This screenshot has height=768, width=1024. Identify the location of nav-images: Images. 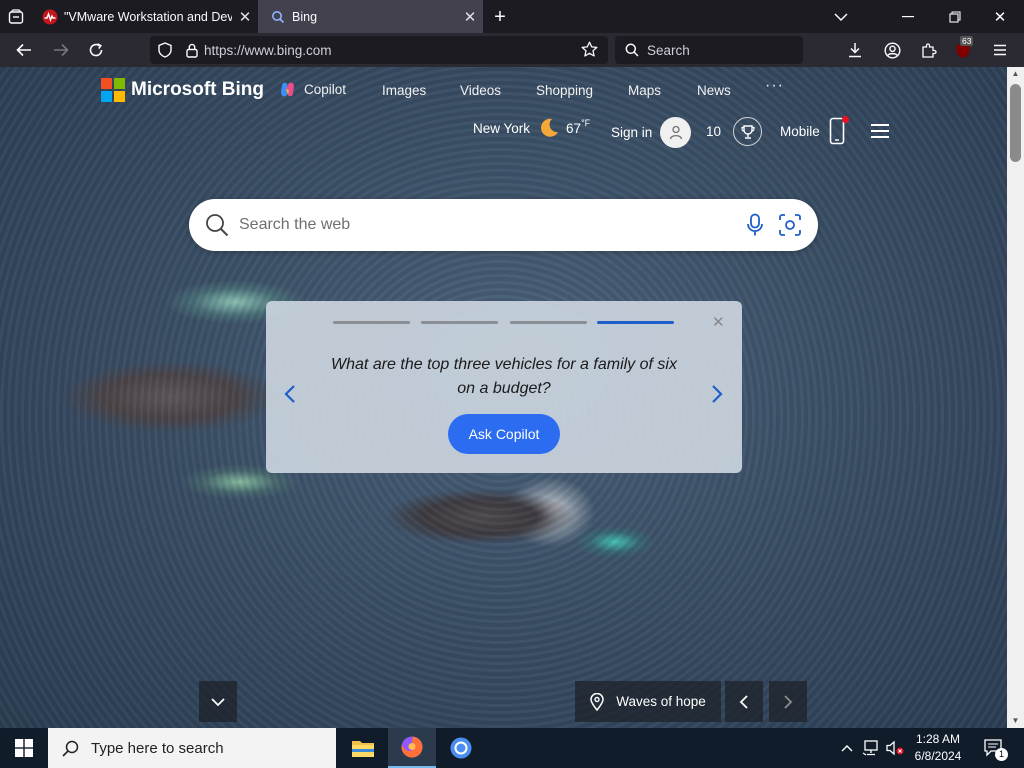
(404, 90).